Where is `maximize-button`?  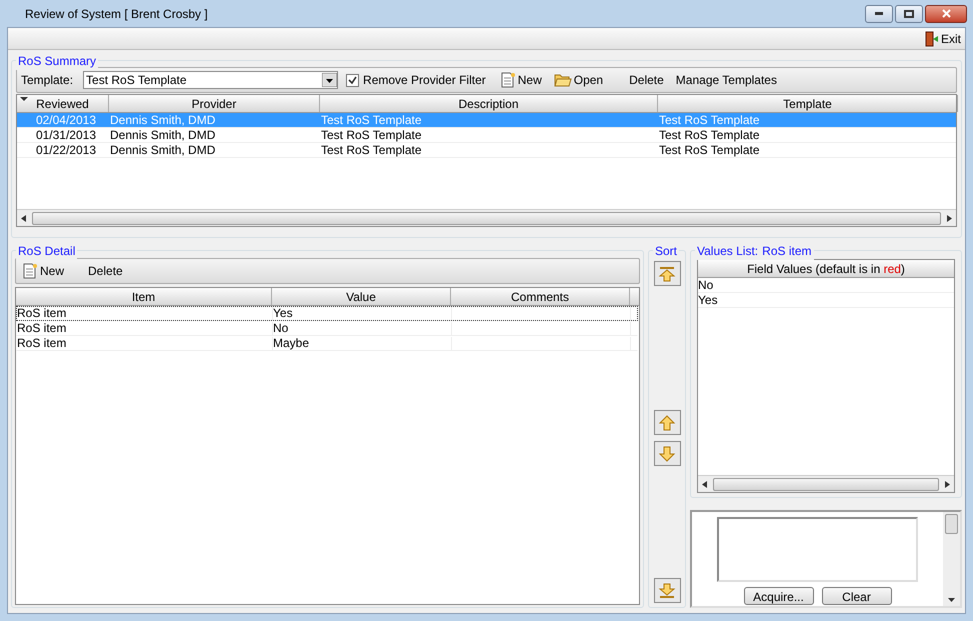 maximize-button is located at coordinates (909, 13).